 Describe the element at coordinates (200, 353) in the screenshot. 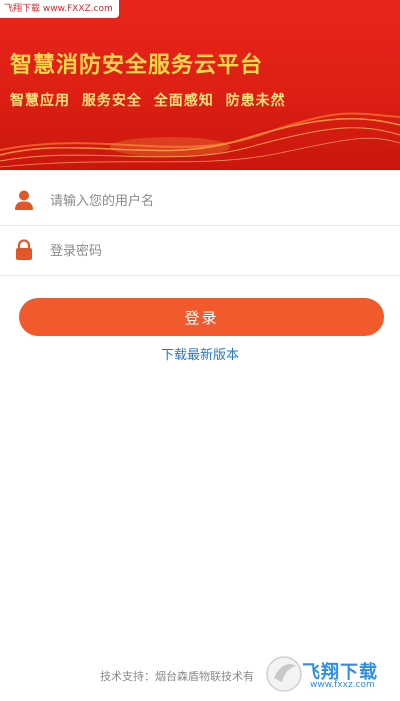

I see `download-latest-link: 下载最新版本` at that location.